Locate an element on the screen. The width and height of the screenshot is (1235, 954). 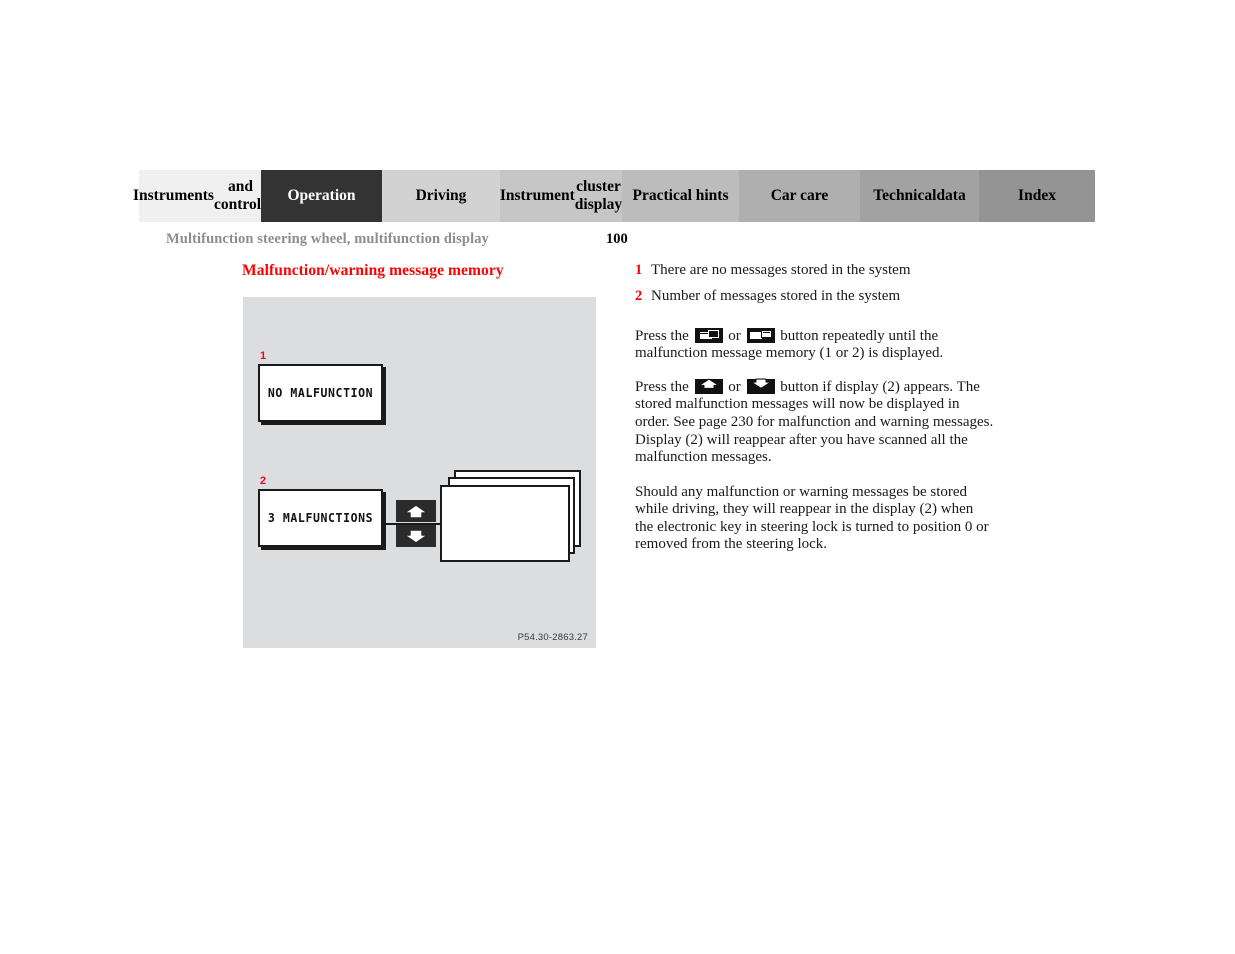
tab-label-line: Car care is located at coordinates (799, 195).